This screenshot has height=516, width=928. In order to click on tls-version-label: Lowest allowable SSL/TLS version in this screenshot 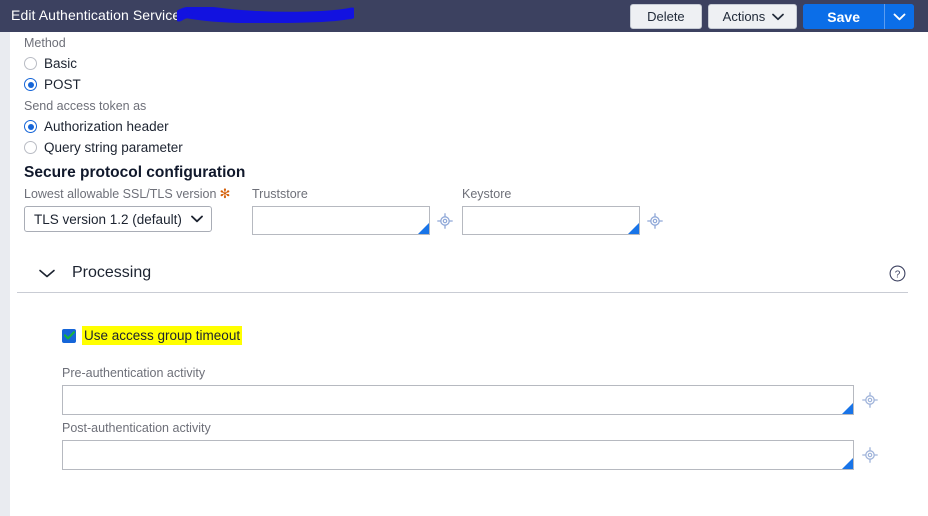, I will do `click(120, 194)`.